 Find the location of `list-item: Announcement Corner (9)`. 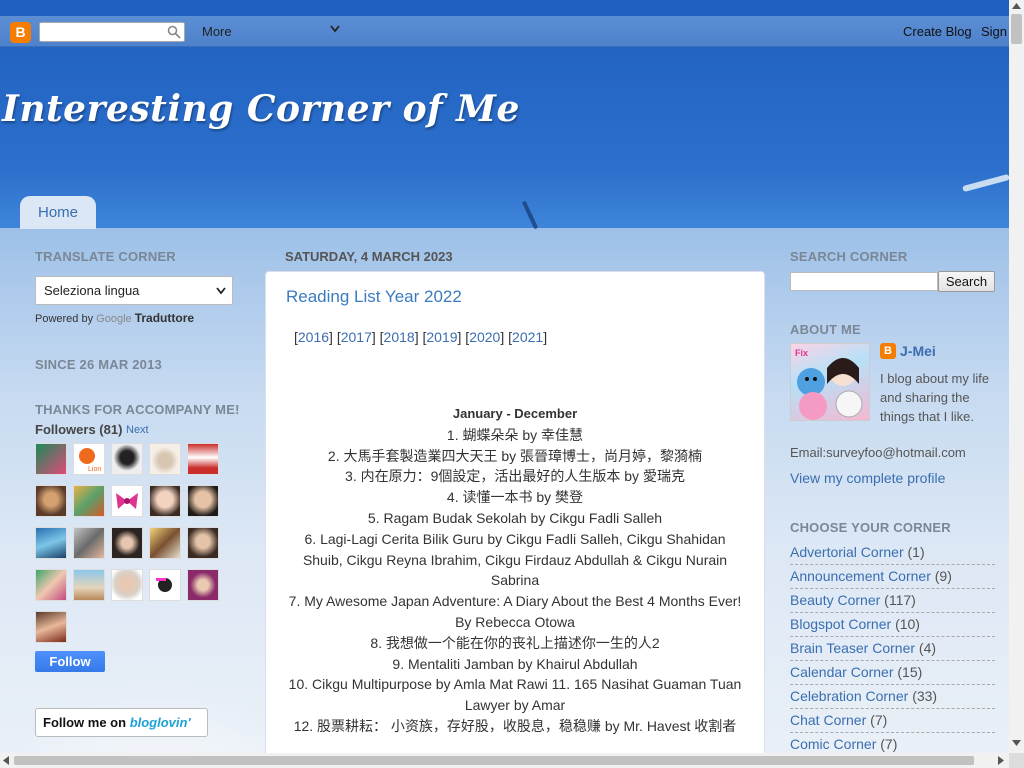

list-item: Announcement Corner (9) is located at coordinates (892, 577).